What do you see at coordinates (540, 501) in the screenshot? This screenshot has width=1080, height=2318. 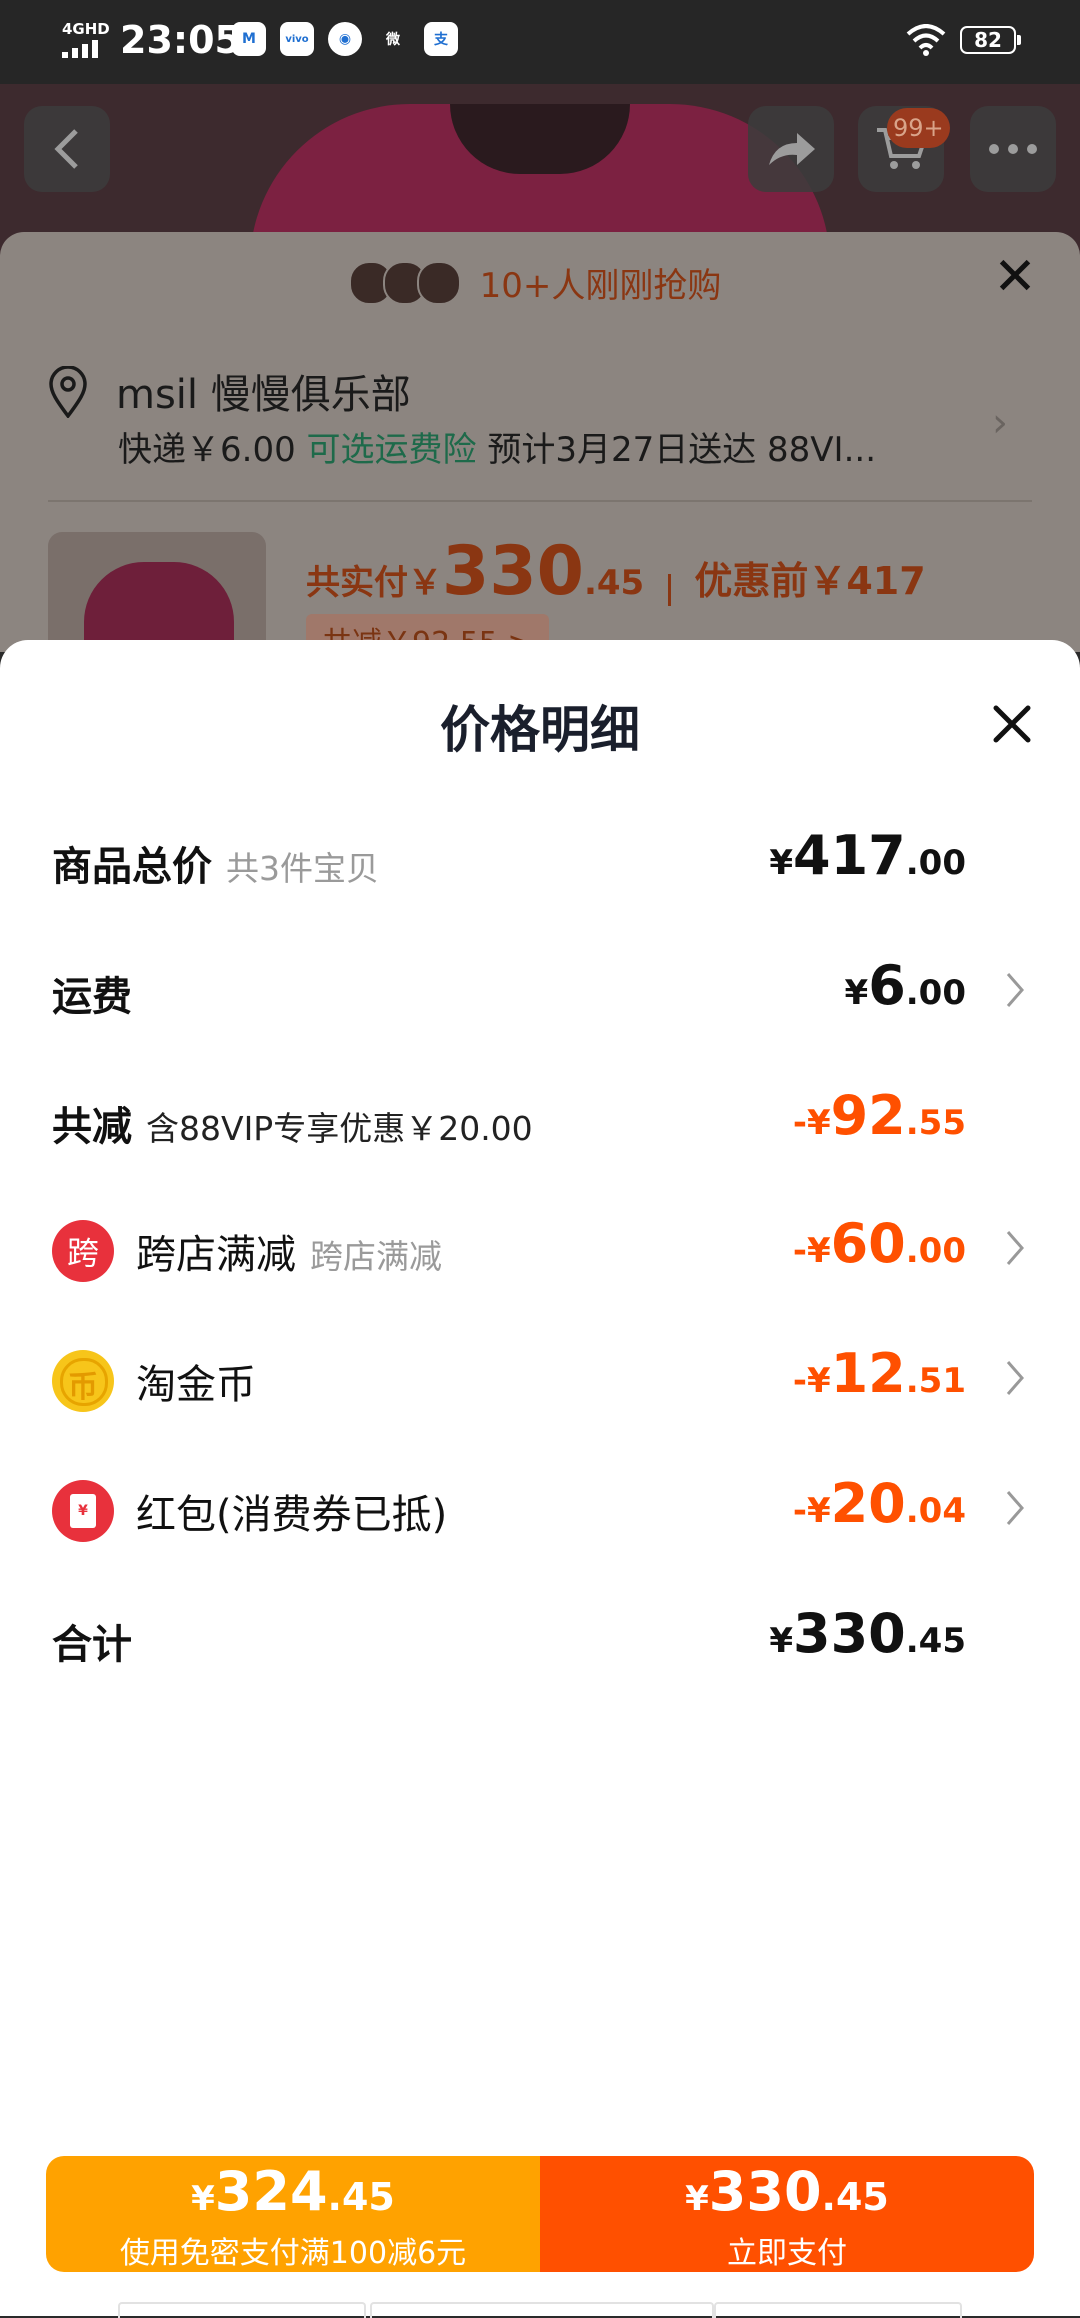 I see `divider` at bounding box center [540, 501].